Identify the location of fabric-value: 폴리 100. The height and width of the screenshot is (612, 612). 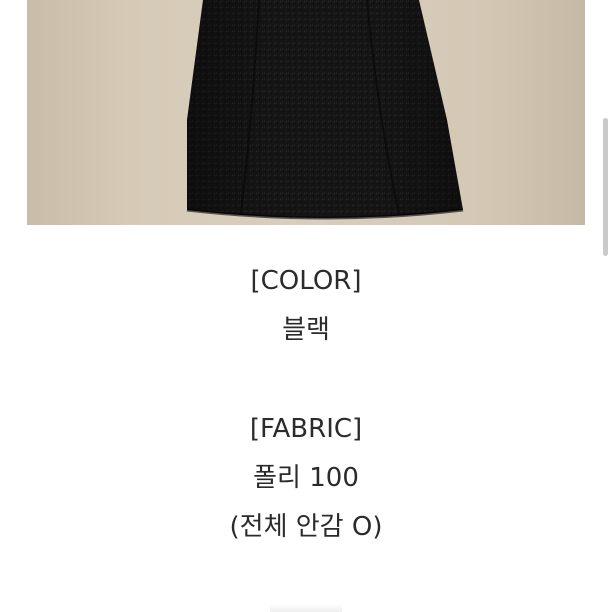
(306, 478).